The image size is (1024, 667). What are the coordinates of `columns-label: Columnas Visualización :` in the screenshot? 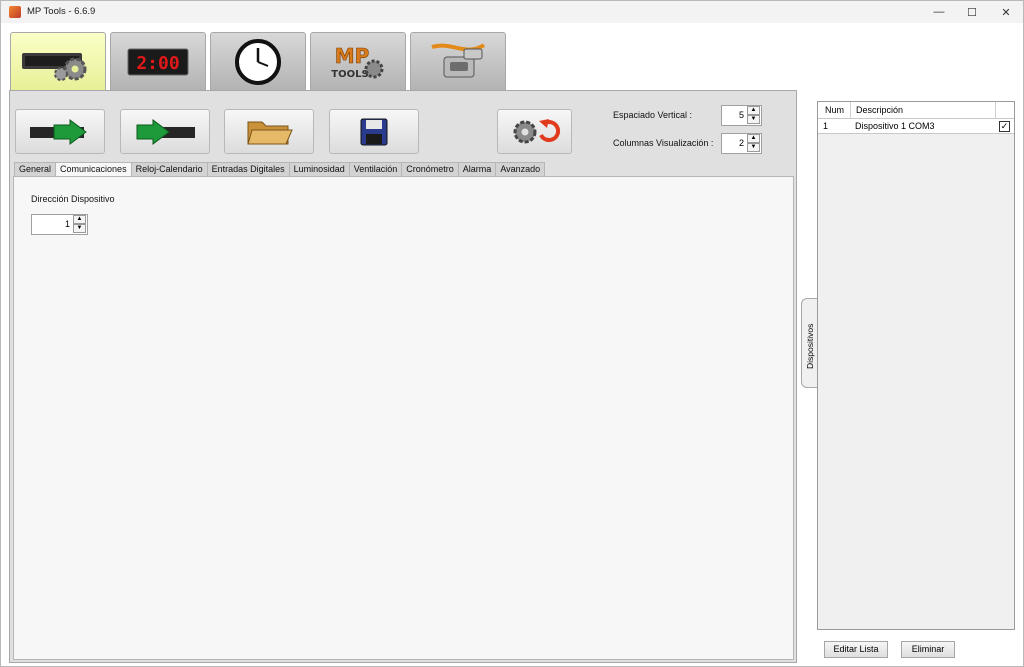 It's located at (663, 143).